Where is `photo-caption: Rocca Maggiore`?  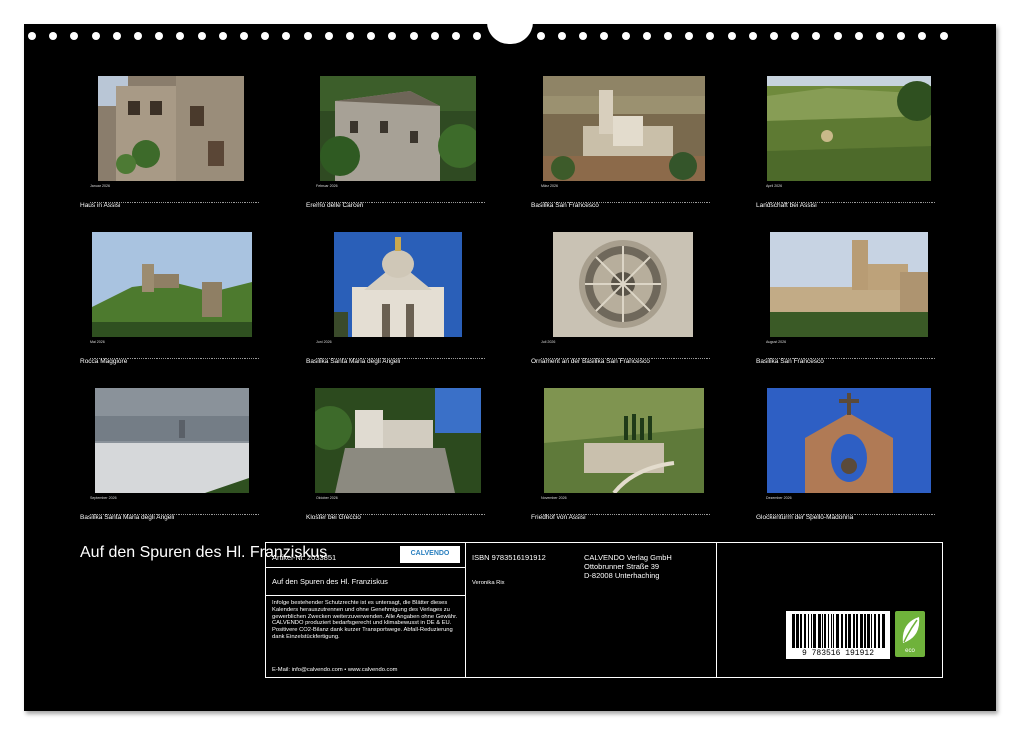 photo-caption: Rocca Maggiore is located at coordinates (104, 361).